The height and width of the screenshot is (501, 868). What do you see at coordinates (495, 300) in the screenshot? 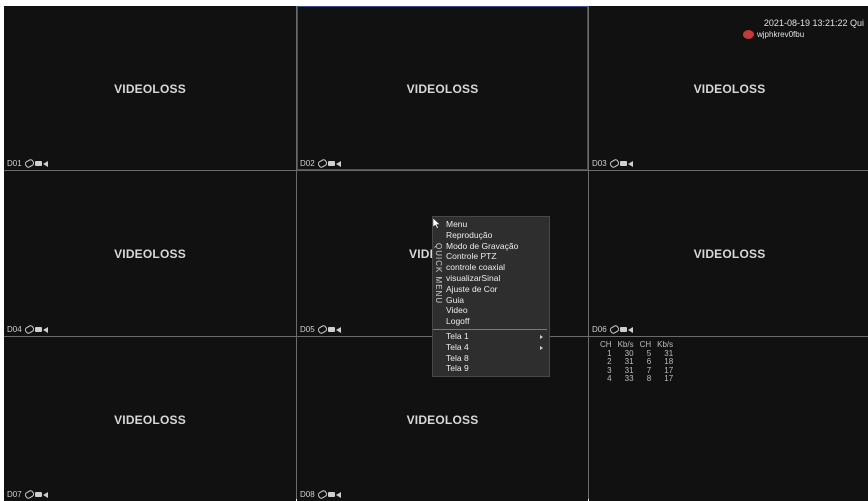
I see `menu-item-guide: Guia` at bounding box center [495, 300].